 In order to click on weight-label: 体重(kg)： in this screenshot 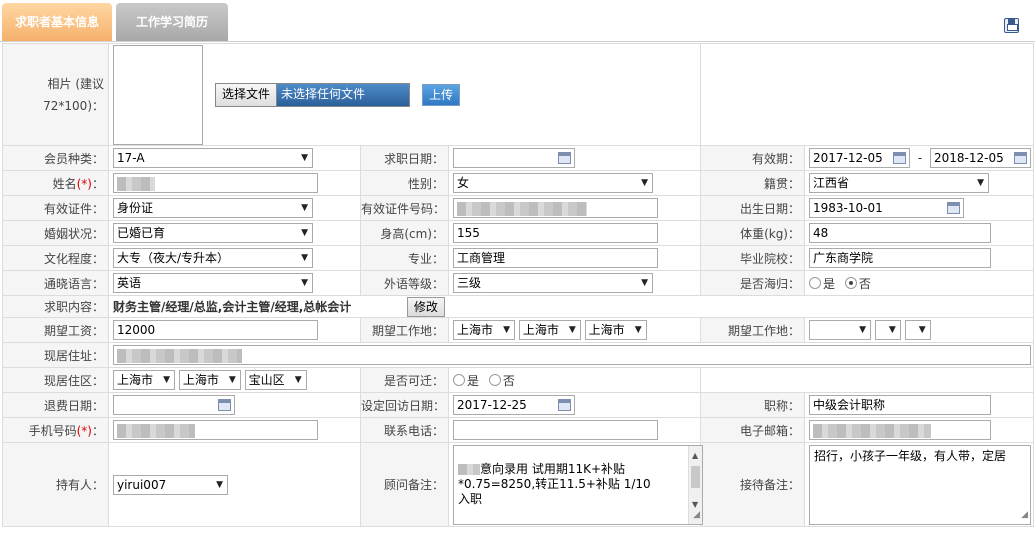, I will do `click(752, 233)`.